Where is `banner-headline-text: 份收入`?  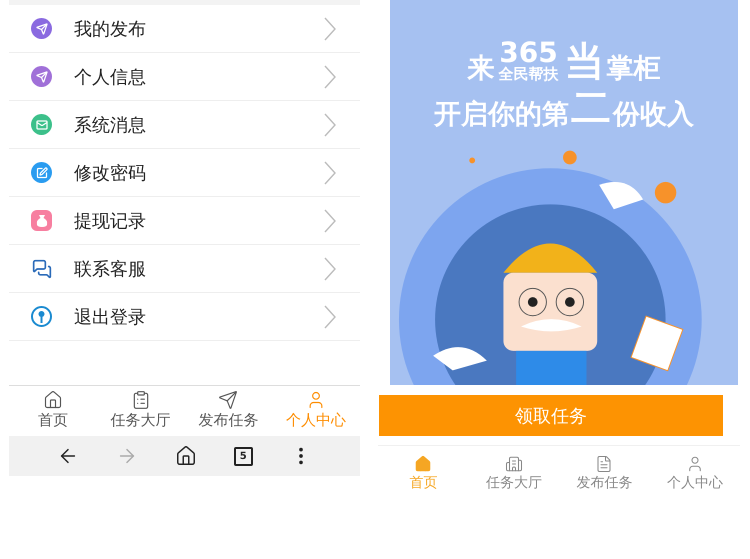
banner-headline-text: 份收入 is located at coordinates (653, 114).